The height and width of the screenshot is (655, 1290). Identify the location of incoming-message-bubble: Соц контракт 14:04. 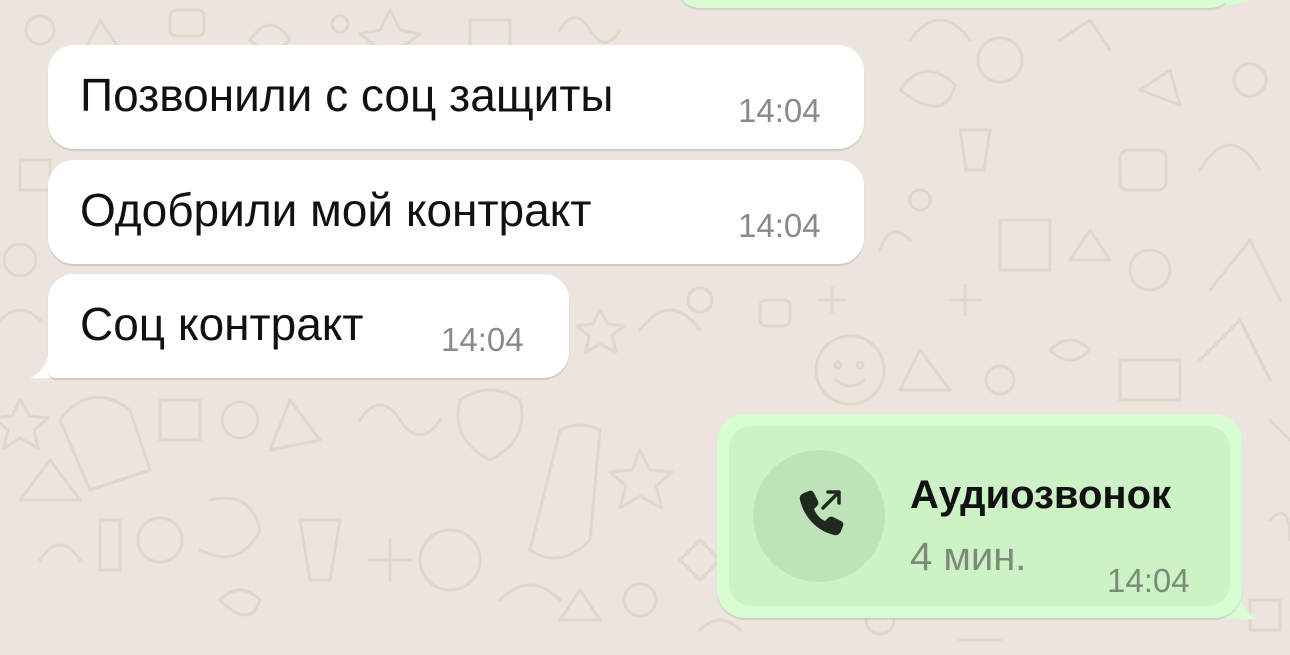
(308, 326).